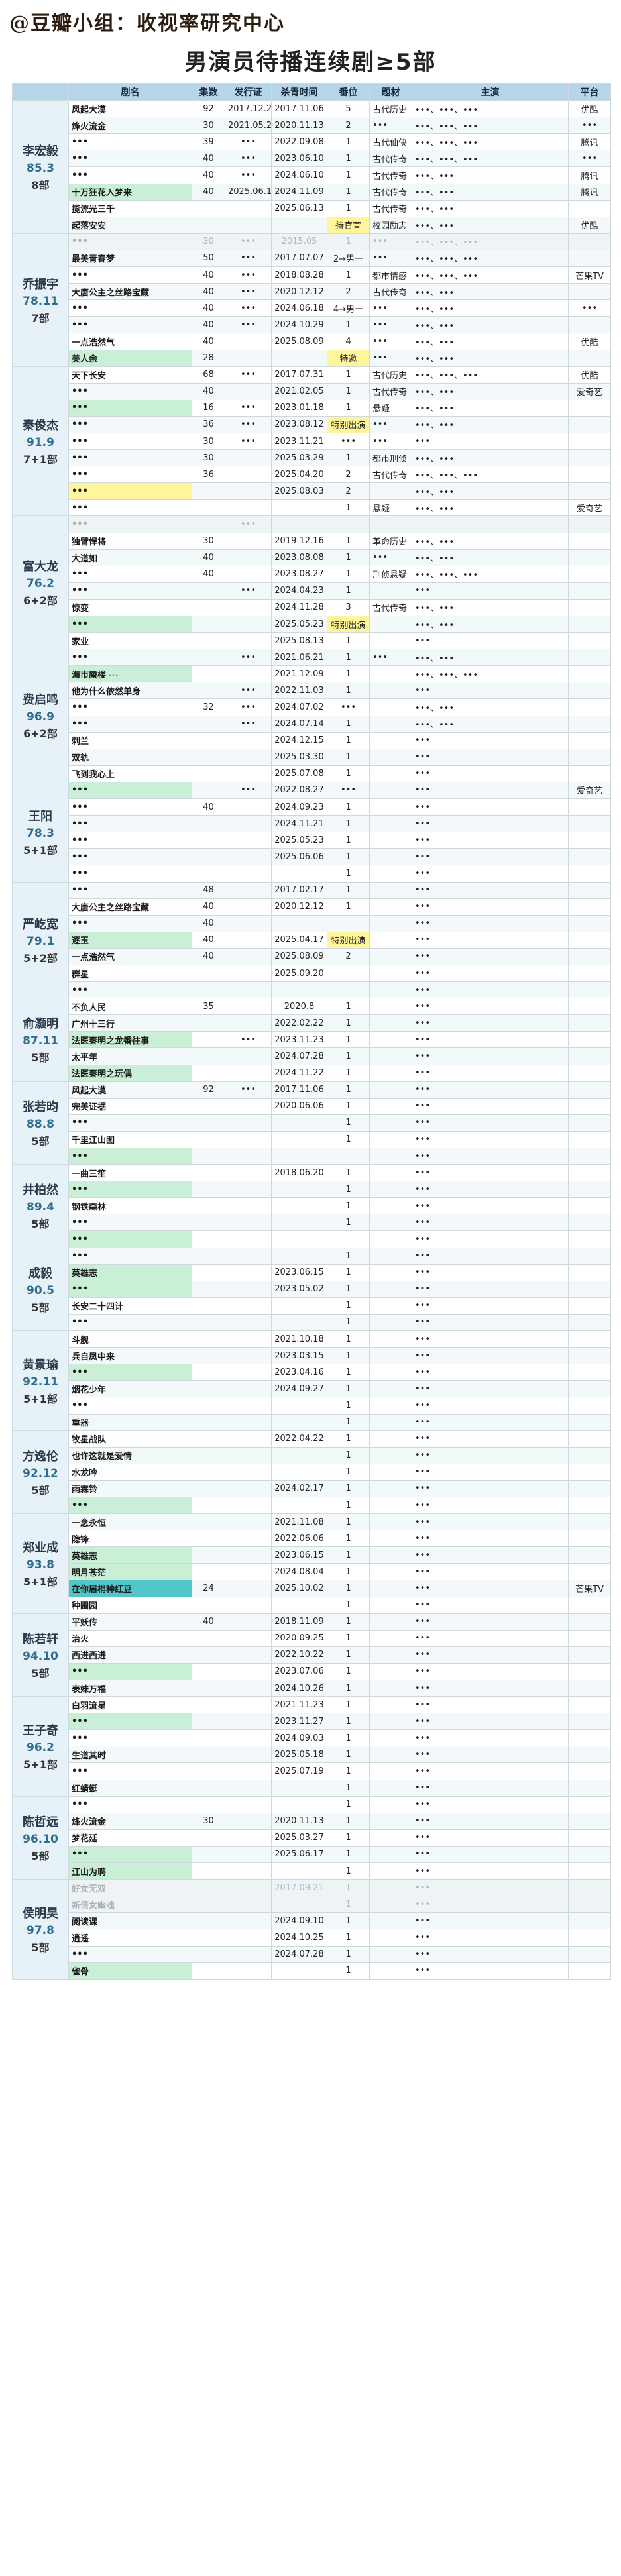  Describe the element at coordinates (209, 807) in the screenshot. I see `episodes-cell: 40` at that location.